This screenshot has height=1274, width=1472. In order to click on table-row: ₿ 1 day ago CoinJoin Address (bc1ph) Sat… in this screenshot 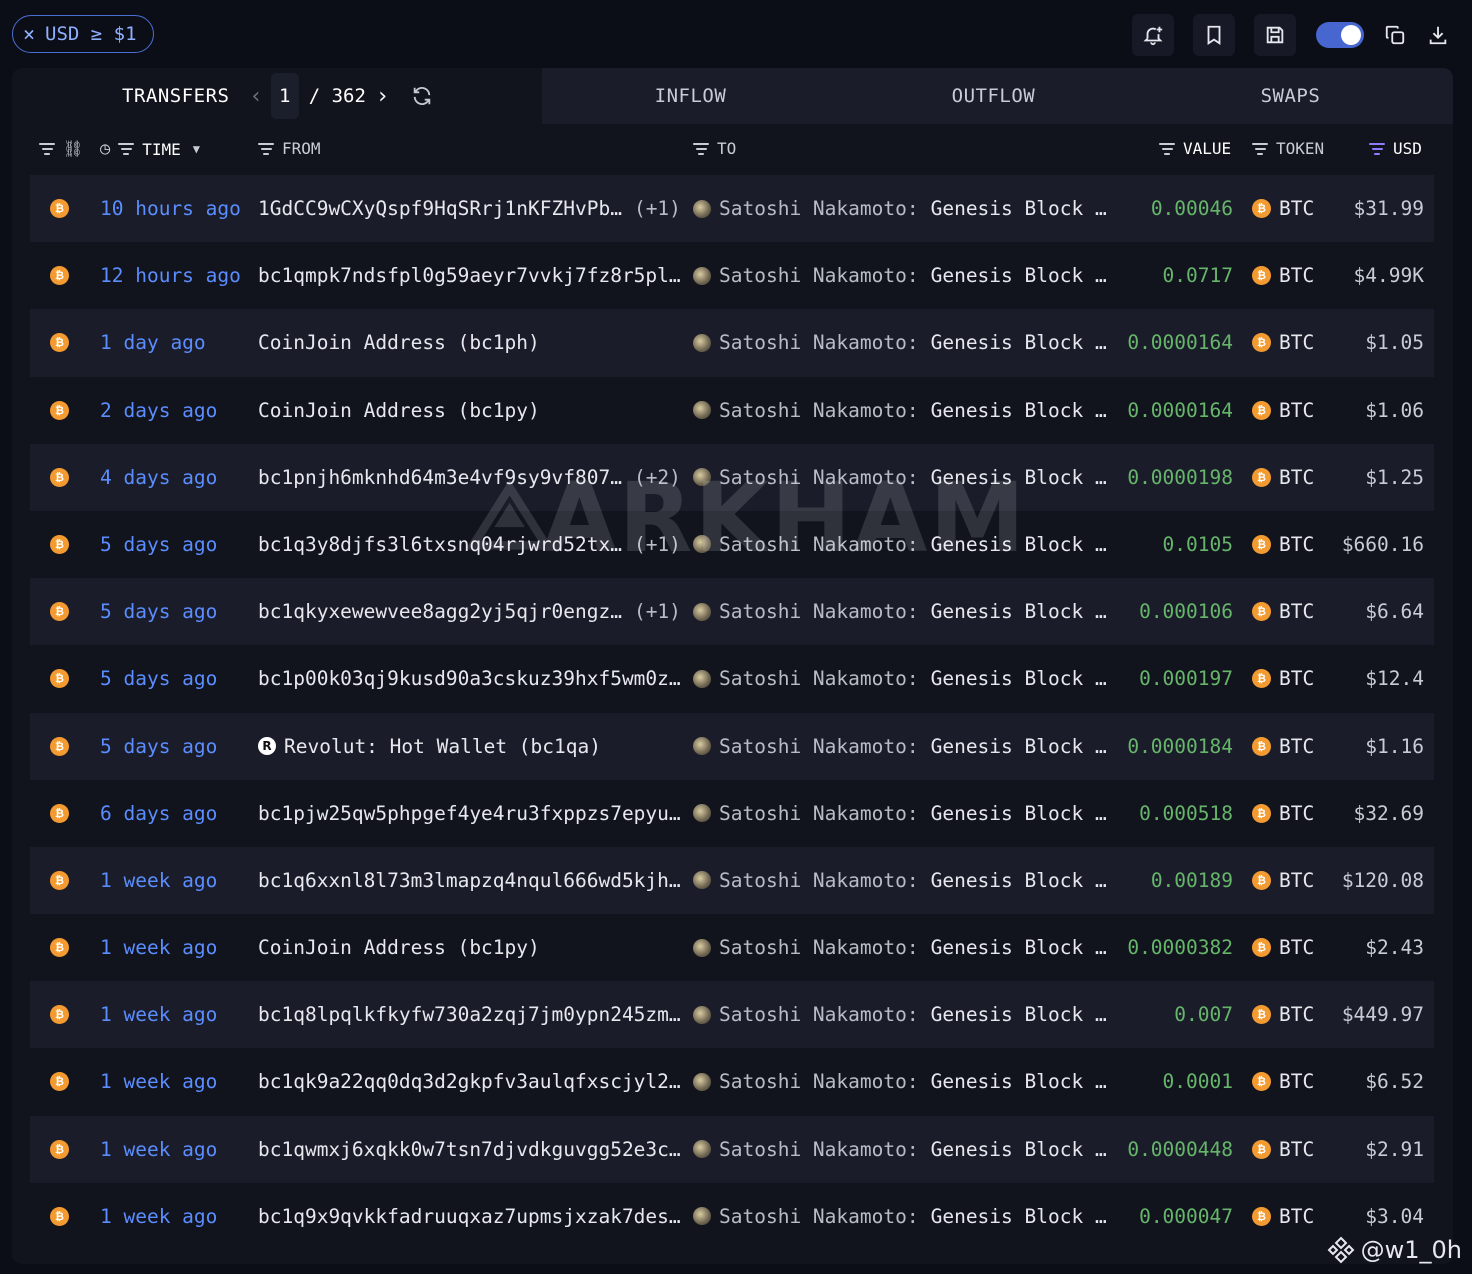, I will do `click(732, 343)`.